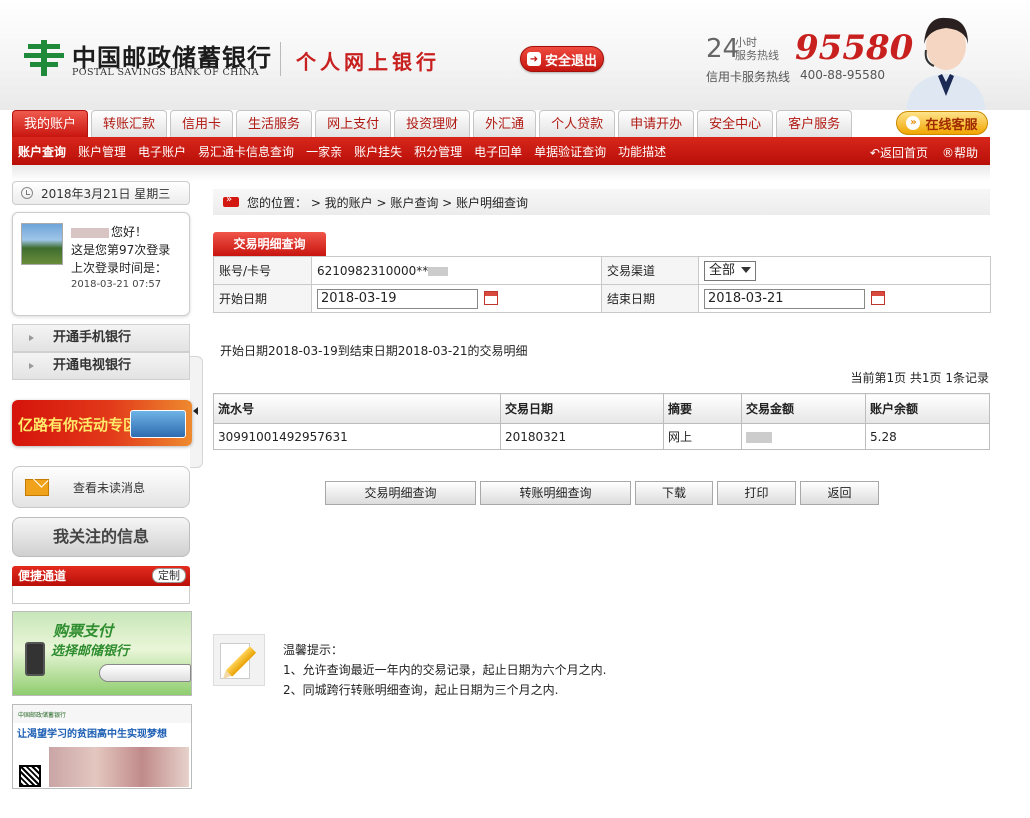 This screenshot has height=818, width=1030. Describe the element at coordinates (903, 153) in the screenshot. I see `home-back-label: 返回首页` at that location.